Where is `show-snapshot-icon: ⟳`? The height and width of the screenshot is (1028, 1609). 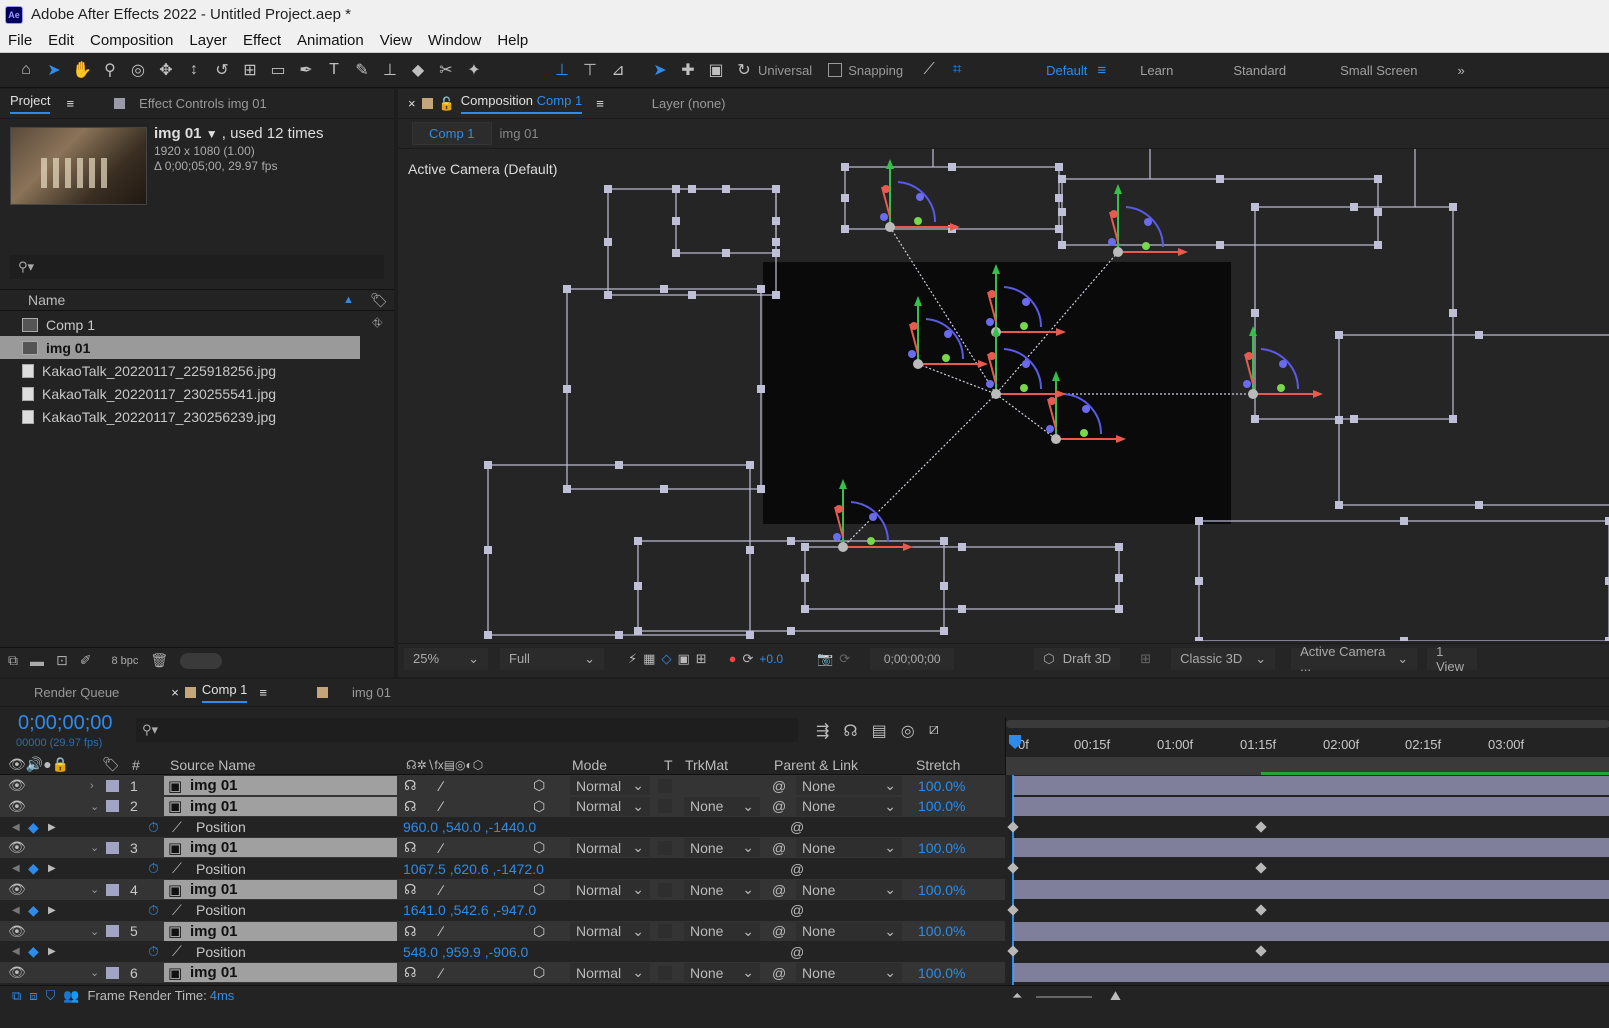
show-snapshot-icon: ⟳ is located at coordinates (844, 659).